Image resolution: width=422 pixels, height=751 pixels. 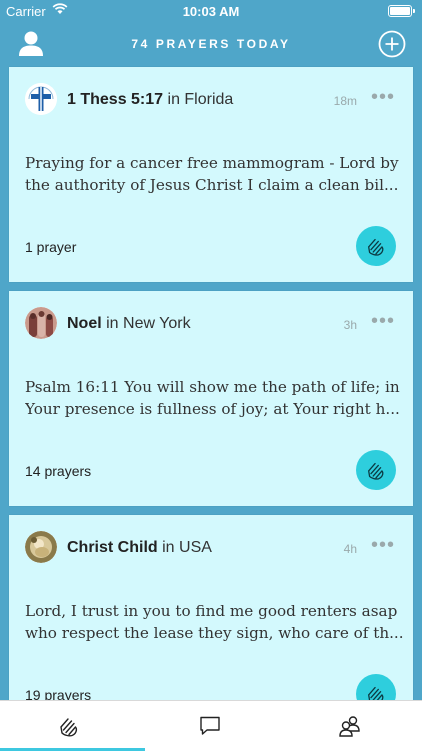 I want to click on card-header: Noel in New York, so click(x=129, y=324).